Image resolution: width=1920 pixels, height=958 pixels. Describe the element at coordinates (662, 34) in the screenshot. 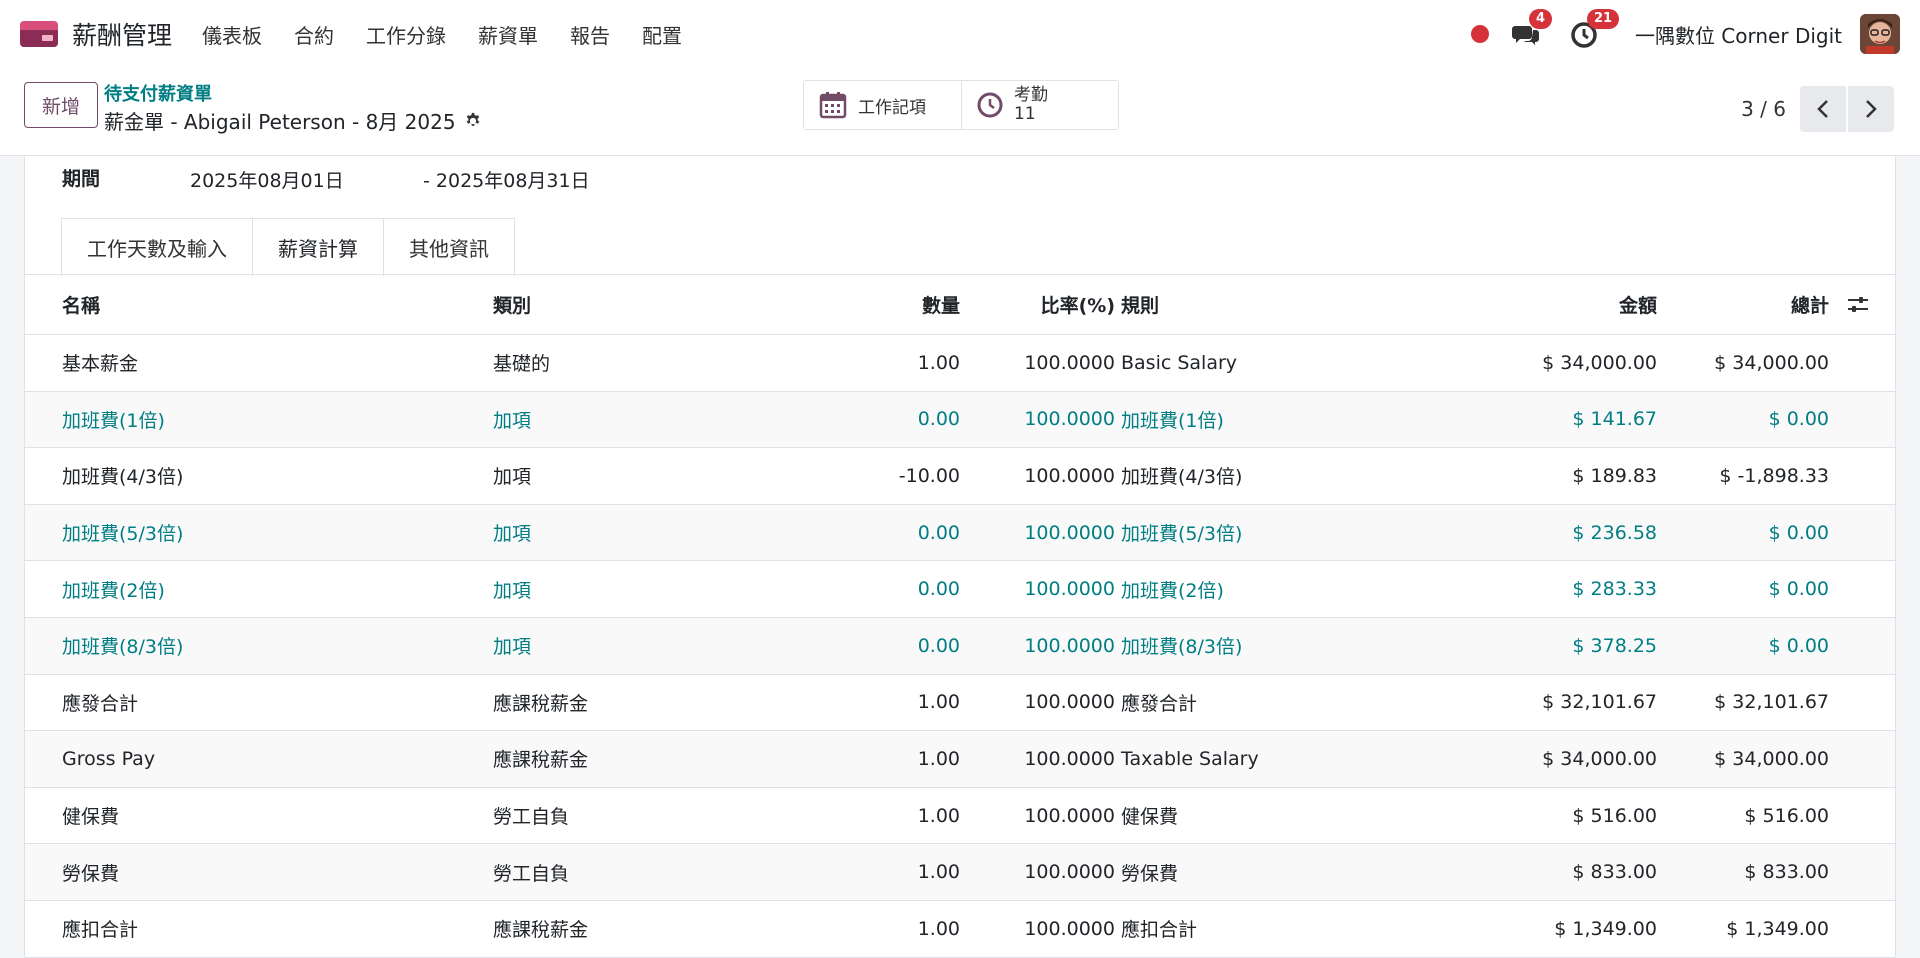

I see `menu-item-configuration: 配置` at that location.